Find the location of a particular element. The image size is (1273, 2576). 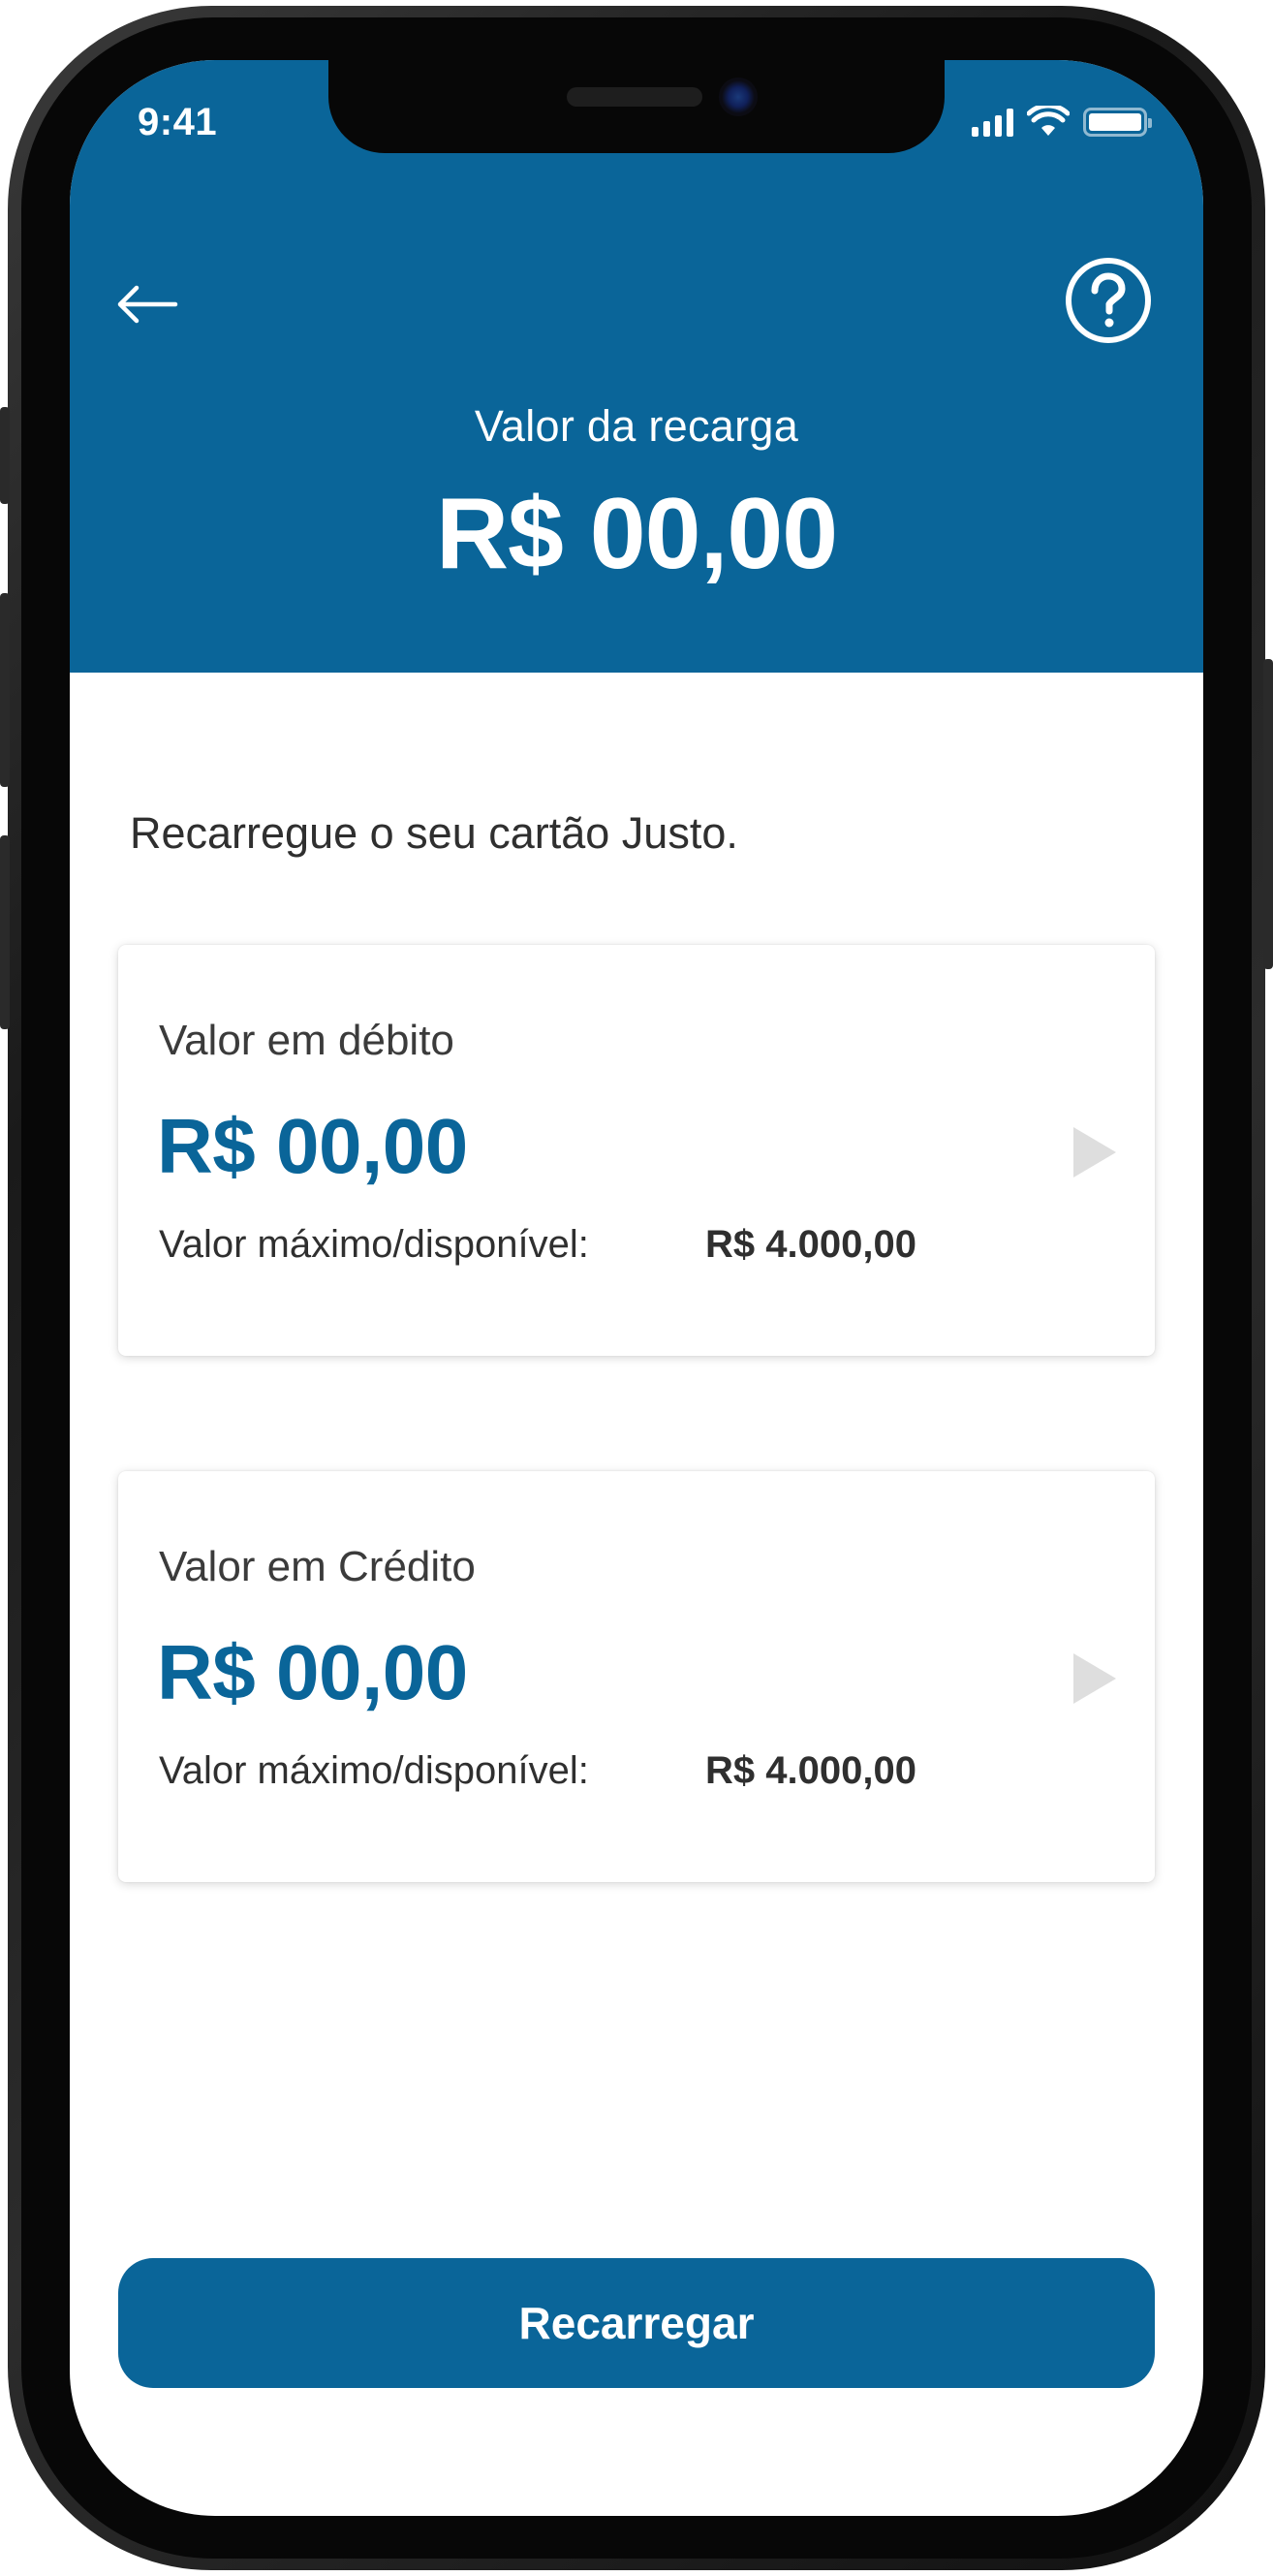

debit-max-value: R$ 4.000,00 is located at coordinates (810, 1244).